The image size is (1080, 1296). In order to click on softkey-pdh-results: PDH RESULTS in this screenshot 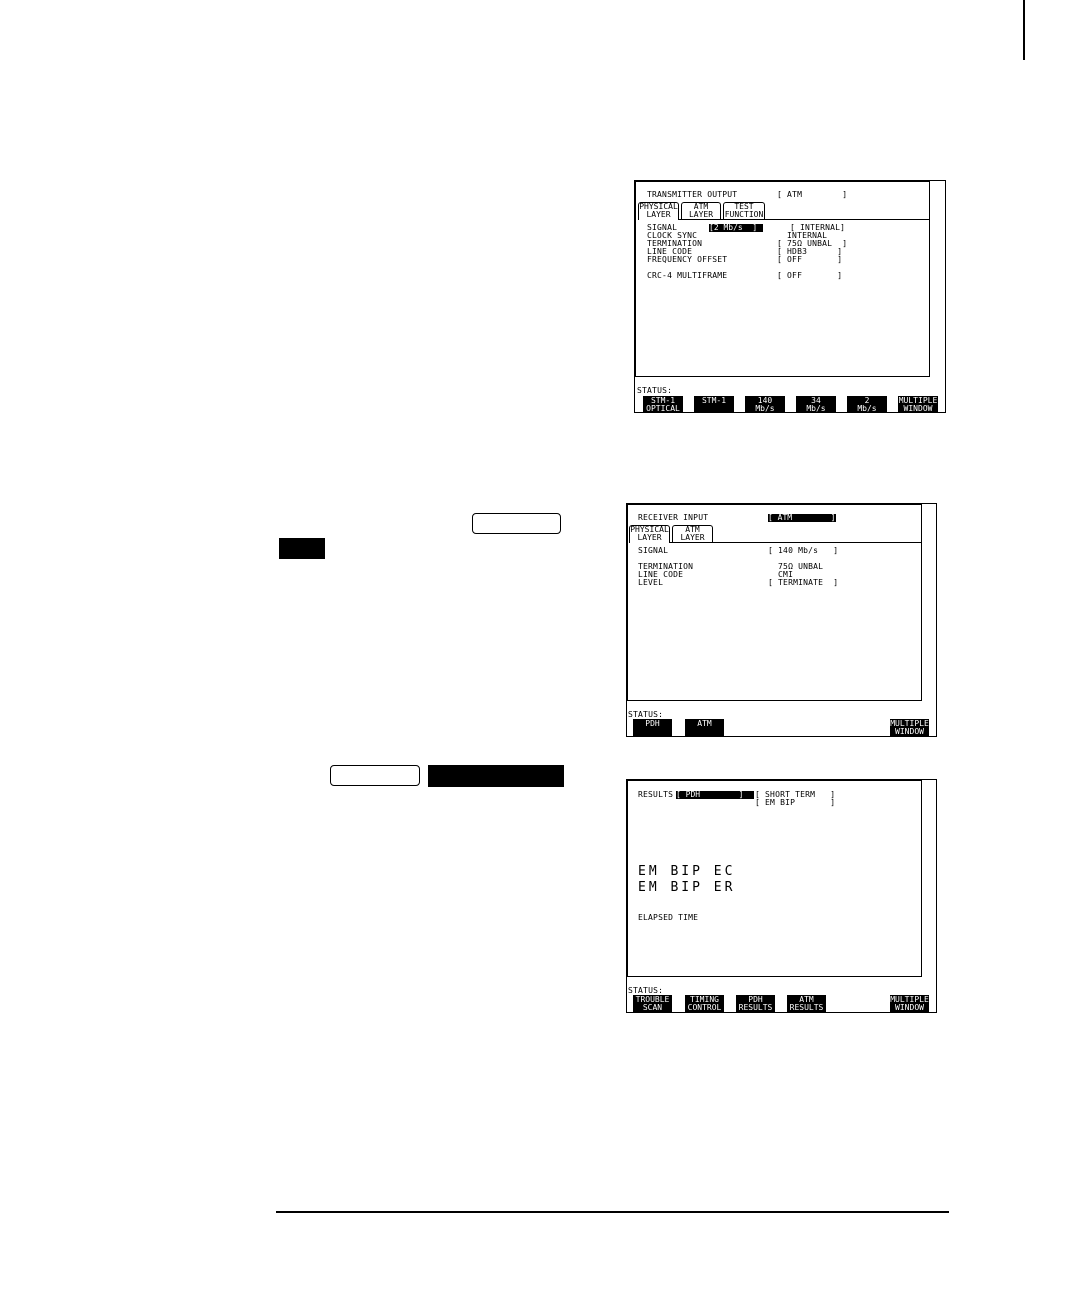, I will do `click(755, 1003)`.